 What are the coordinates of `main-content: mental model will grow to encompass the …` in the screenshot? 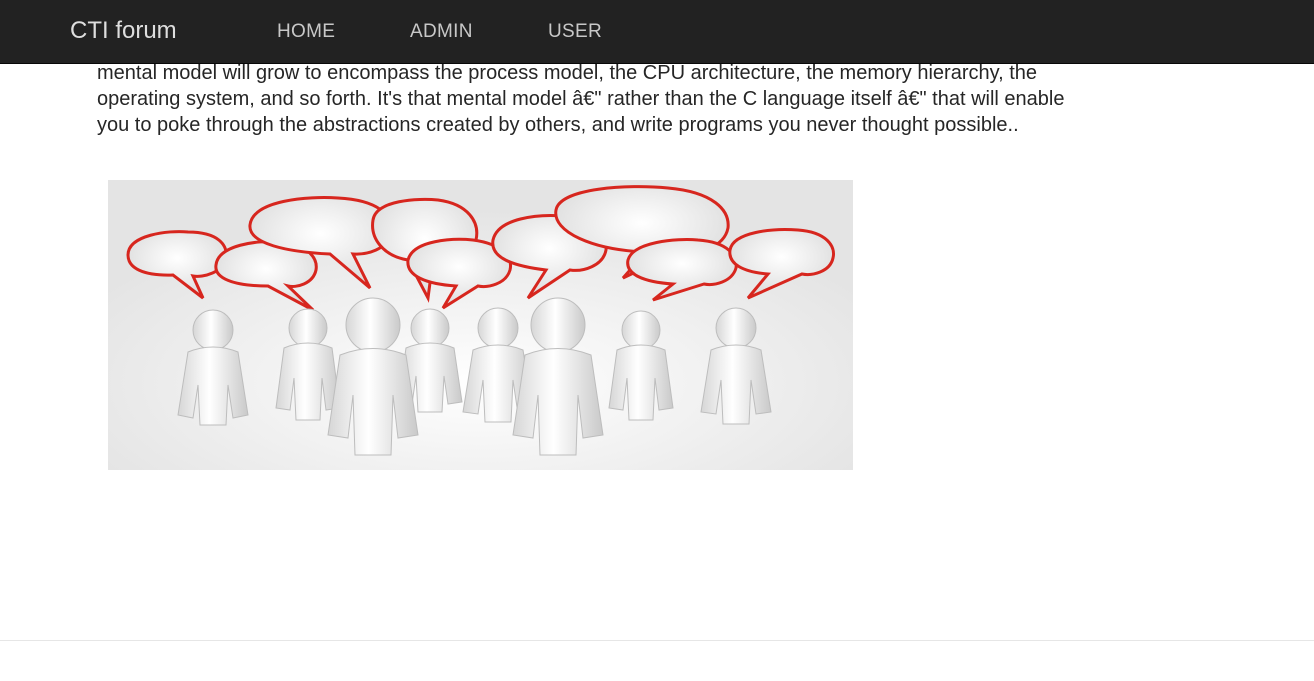 It's located at (597, 99).